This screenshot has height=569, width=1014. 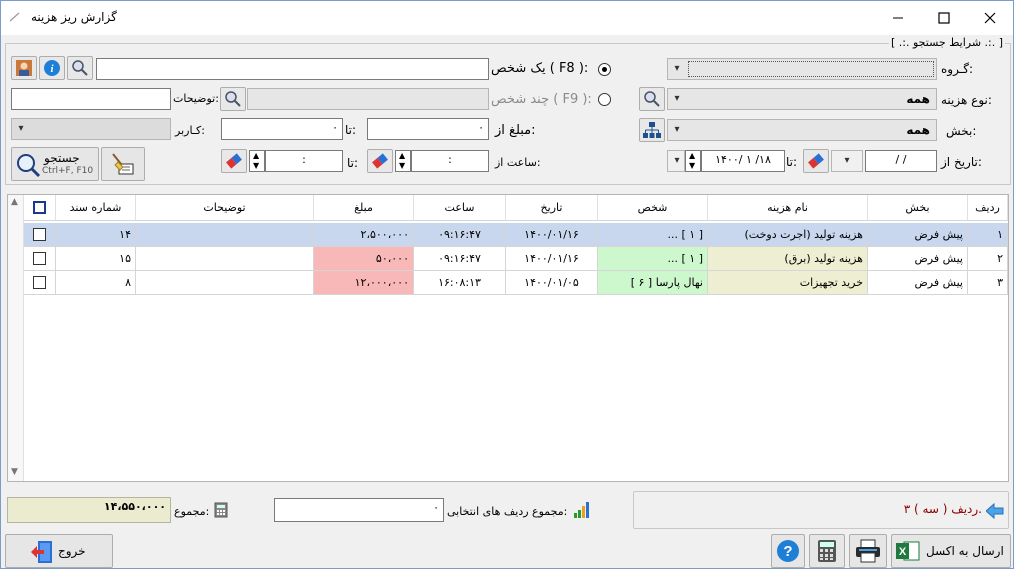 What do you see at coordinates (802, 130) in the screenshot?
I see `section-combo: ▾ همه` at bounding box center [802, 130].